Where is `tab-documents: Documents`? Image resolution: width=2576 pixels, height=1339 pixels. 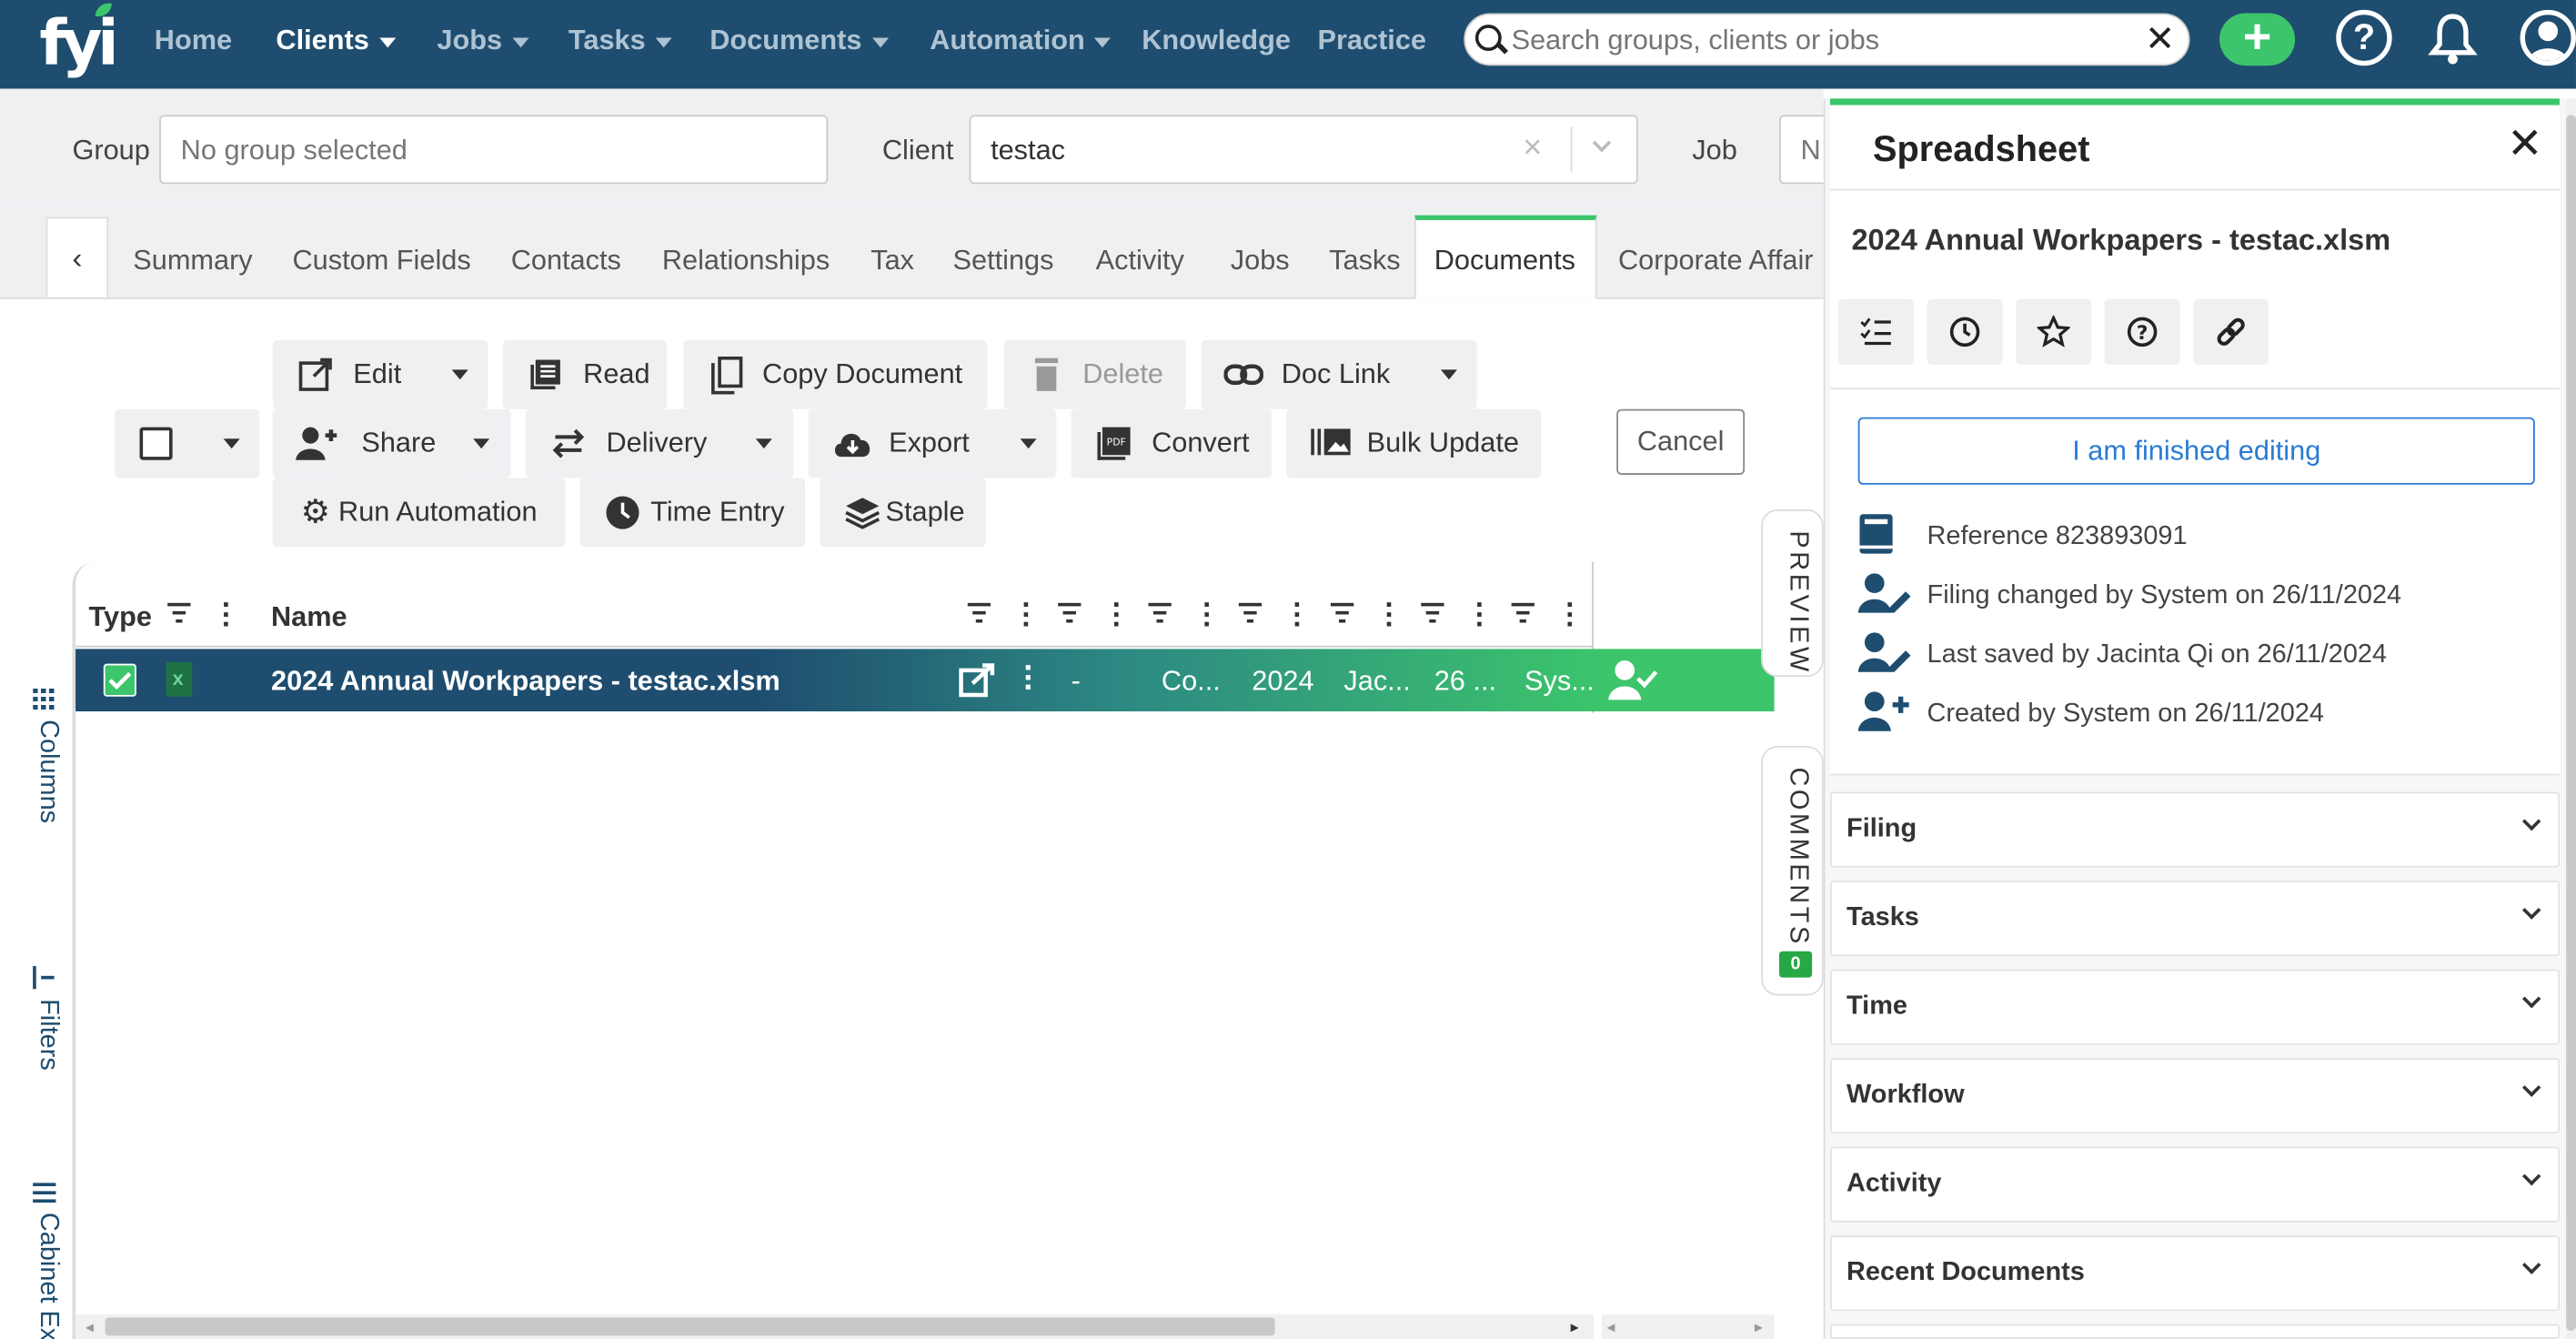 tab-documents: Documents is located at coordinates (1504, 261).